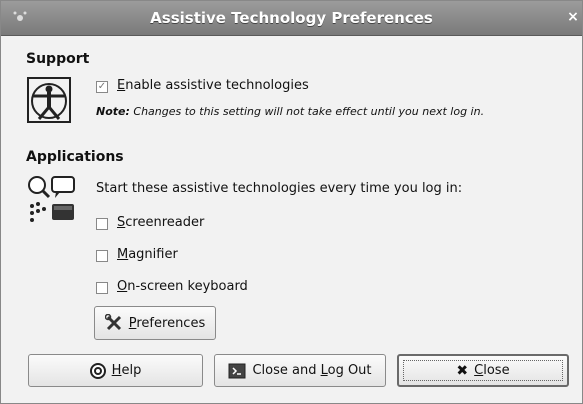 The width and height of the screenshot is (583, 404). I want to click on screenreader-checkbox, so click(102, 224).